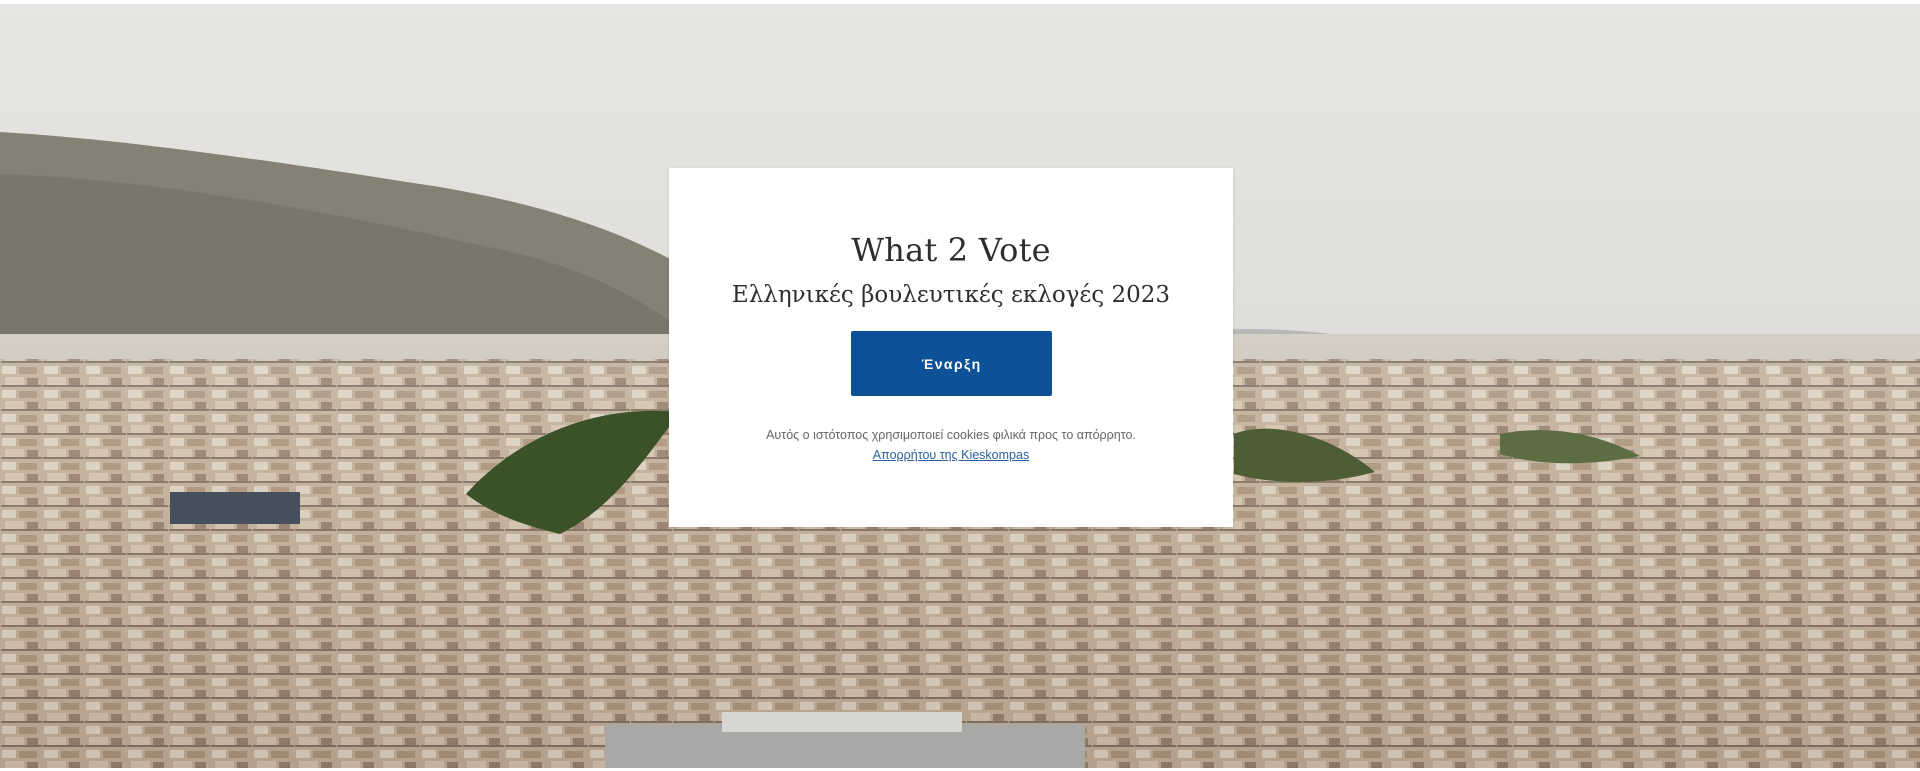 The height and width of the screenshot is (771, 1920). Describe the element at coordinates (951, 363) in the screenshot. I see `start-button: Έναρξη` at that location.